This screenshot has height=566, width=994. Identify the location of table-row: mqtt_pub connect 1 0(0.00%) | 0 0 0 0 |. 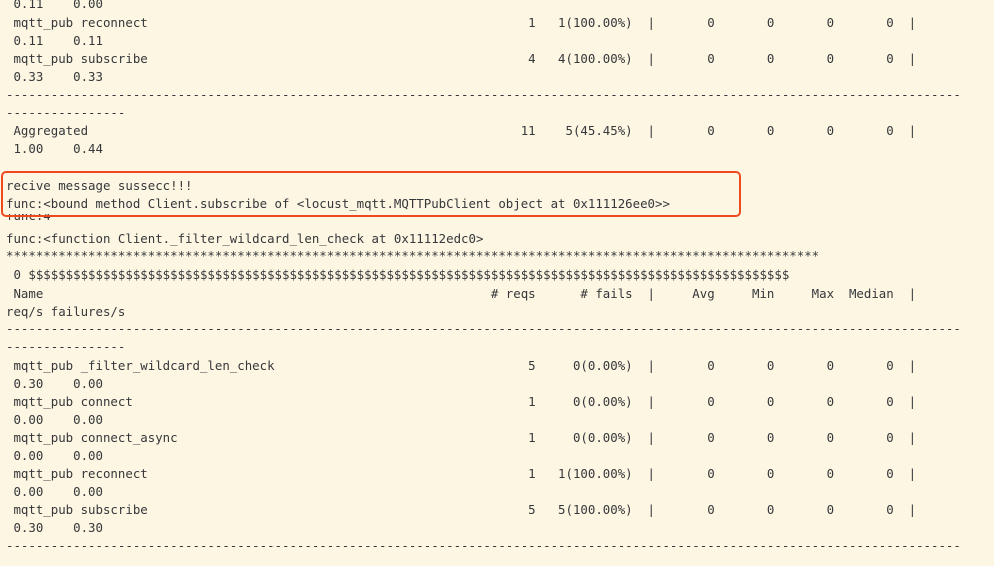
(461, 401).